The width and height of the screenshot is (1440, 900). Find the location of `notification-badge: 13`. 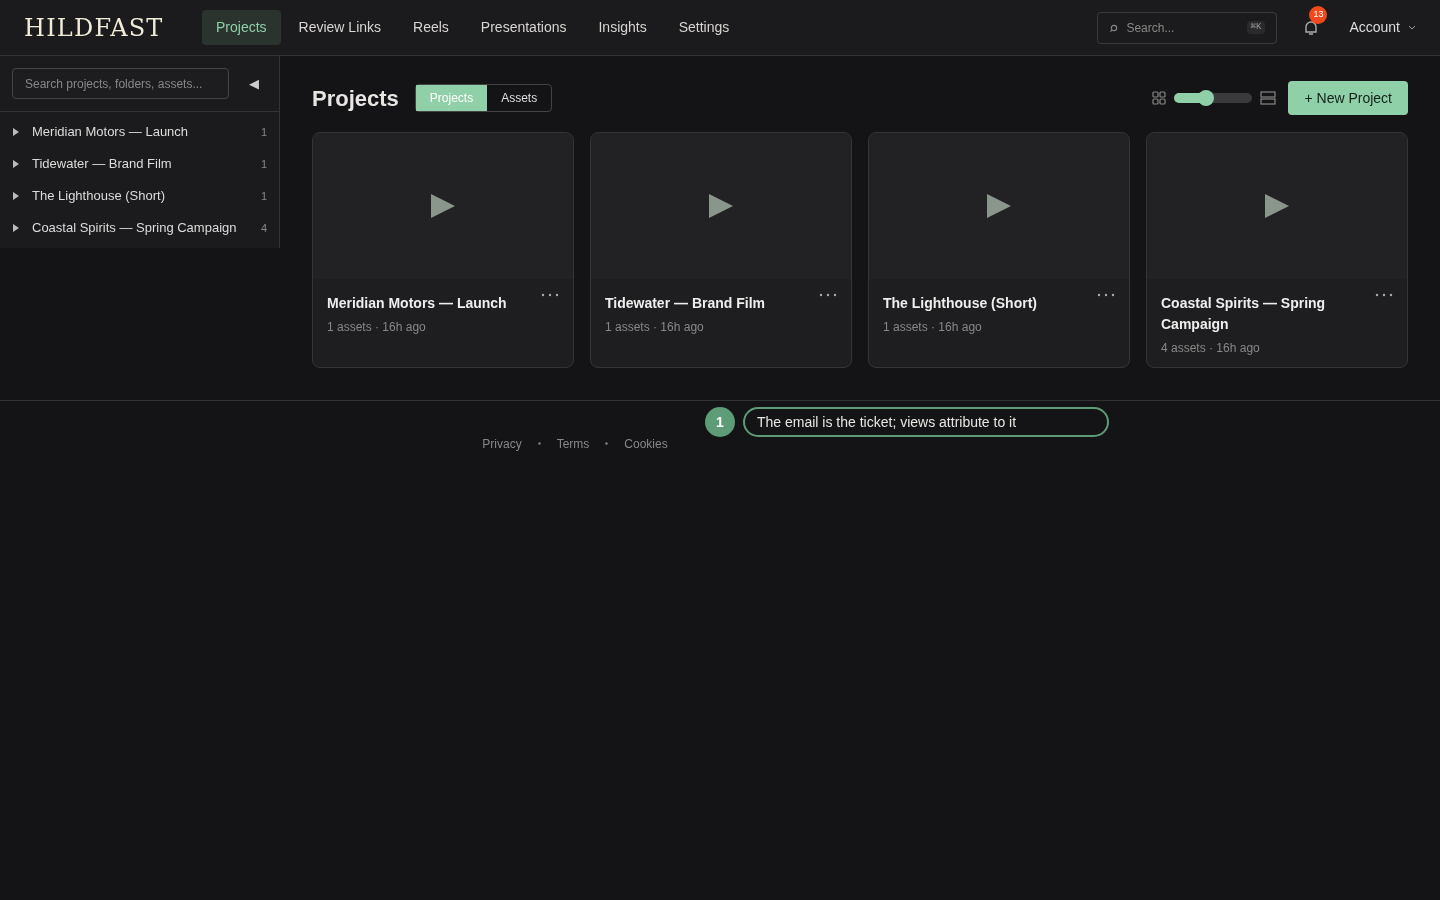

notification-badge: 13 is located at coordinates (1318, 14).